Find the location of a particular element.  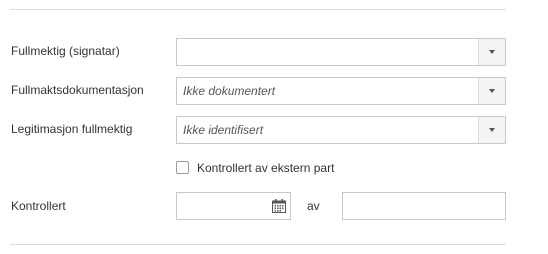

kontrollert-av-input is located at coordinates (424, 206).